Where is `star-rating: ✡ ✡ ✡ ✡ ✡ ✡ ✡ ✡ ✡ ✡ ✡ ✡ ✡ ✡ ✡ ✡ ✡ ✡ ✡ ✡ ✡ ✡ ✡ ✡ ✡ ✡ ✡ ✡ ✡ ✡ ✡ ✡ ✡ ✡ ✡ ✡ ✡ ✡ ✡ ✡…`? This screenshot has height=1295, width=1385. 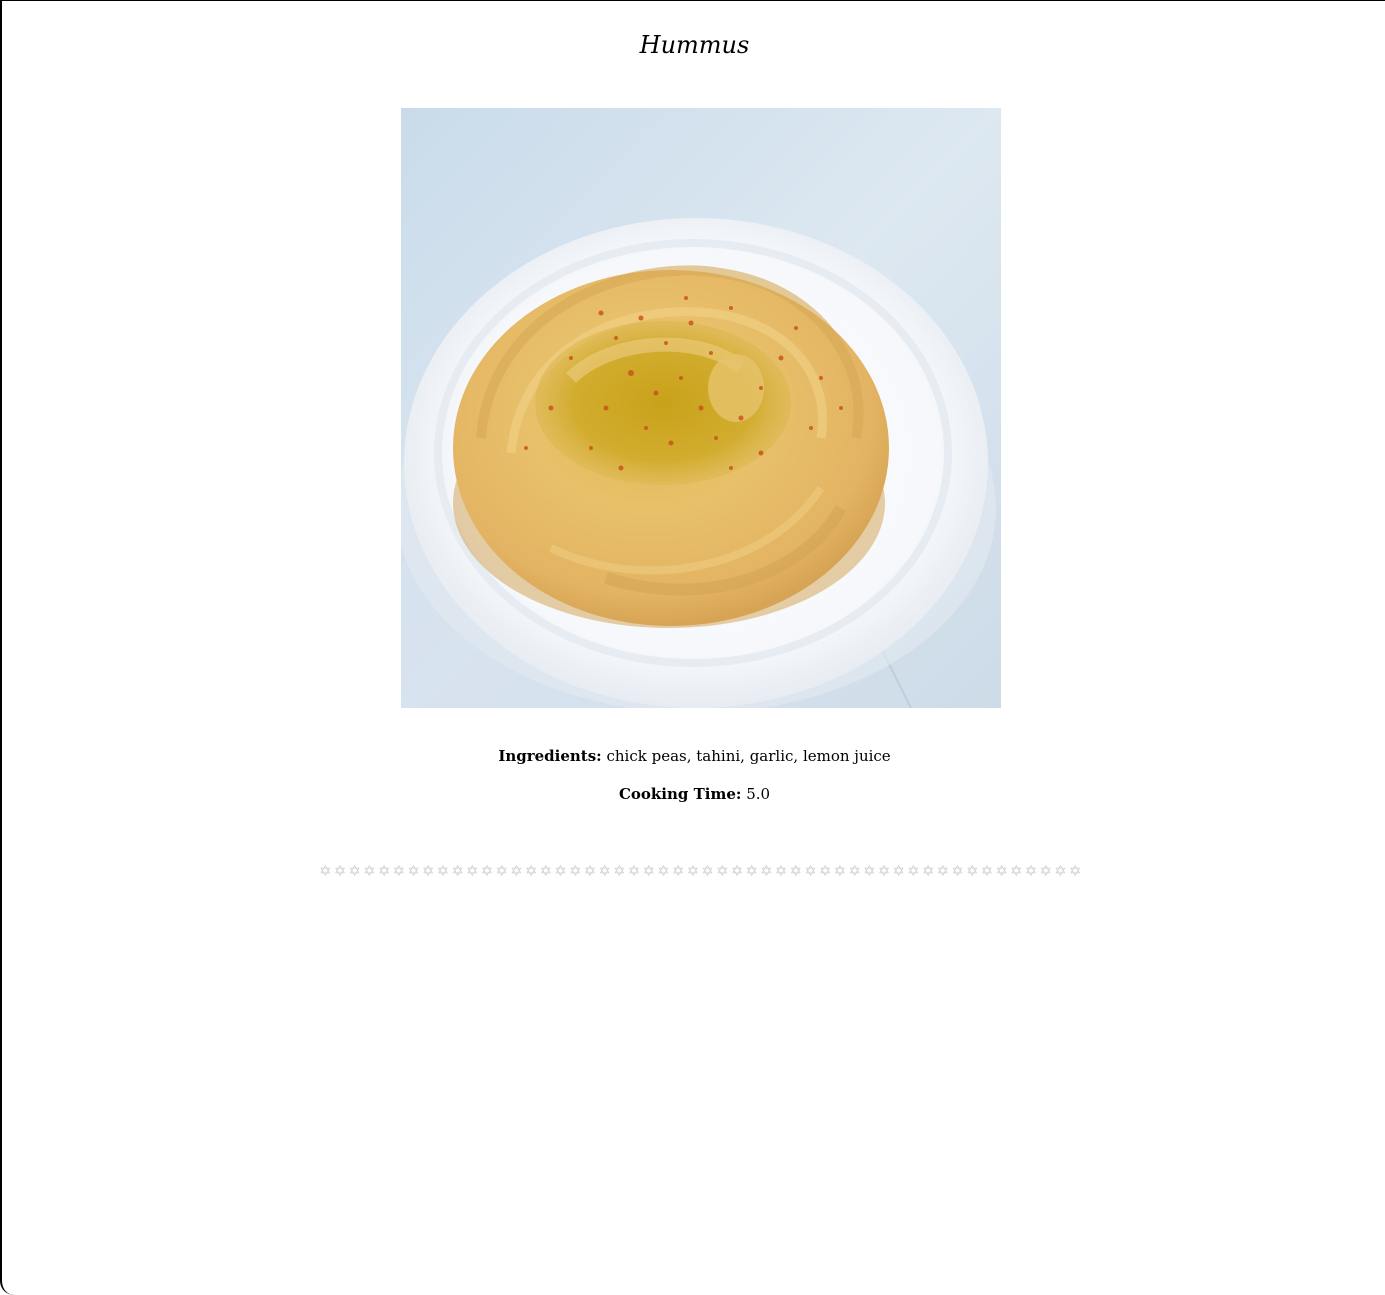
star-rating: ✡ ✡ ✡ ✡ ✡ ✡ ✡ ✡ ✡ ✡ ✡ ✡ ✡ ✡ ✡ ✡ ✡ ✡ ✡ ✡ ✡ ✡ ✡ ✡ ✡ ✡ ✡ ✡ ✡ ✡ ✡ ✡ ✡ ✡ ✡ ✡ ✡ ✡ ✡ ✡… is located at coordinates (700, 871).